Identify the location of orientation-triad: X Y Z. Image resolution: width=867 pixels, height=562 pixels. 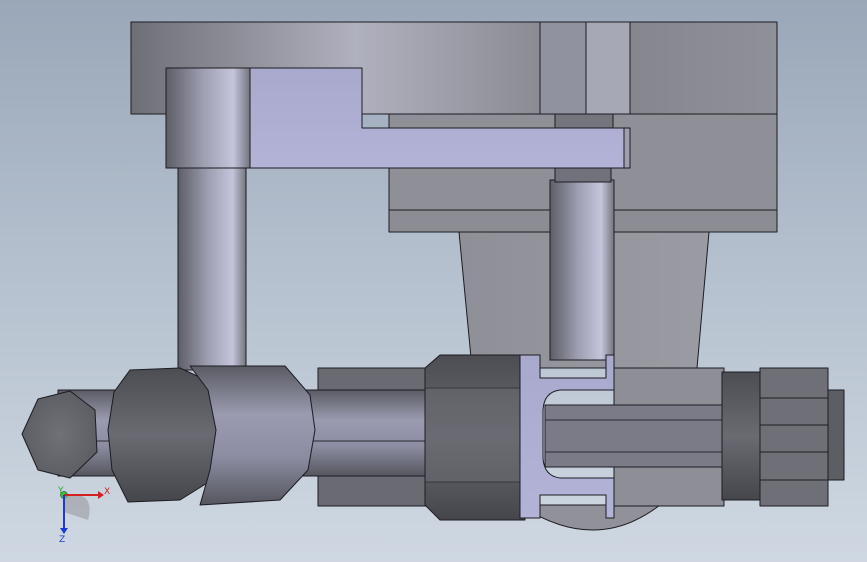
(83, 515).